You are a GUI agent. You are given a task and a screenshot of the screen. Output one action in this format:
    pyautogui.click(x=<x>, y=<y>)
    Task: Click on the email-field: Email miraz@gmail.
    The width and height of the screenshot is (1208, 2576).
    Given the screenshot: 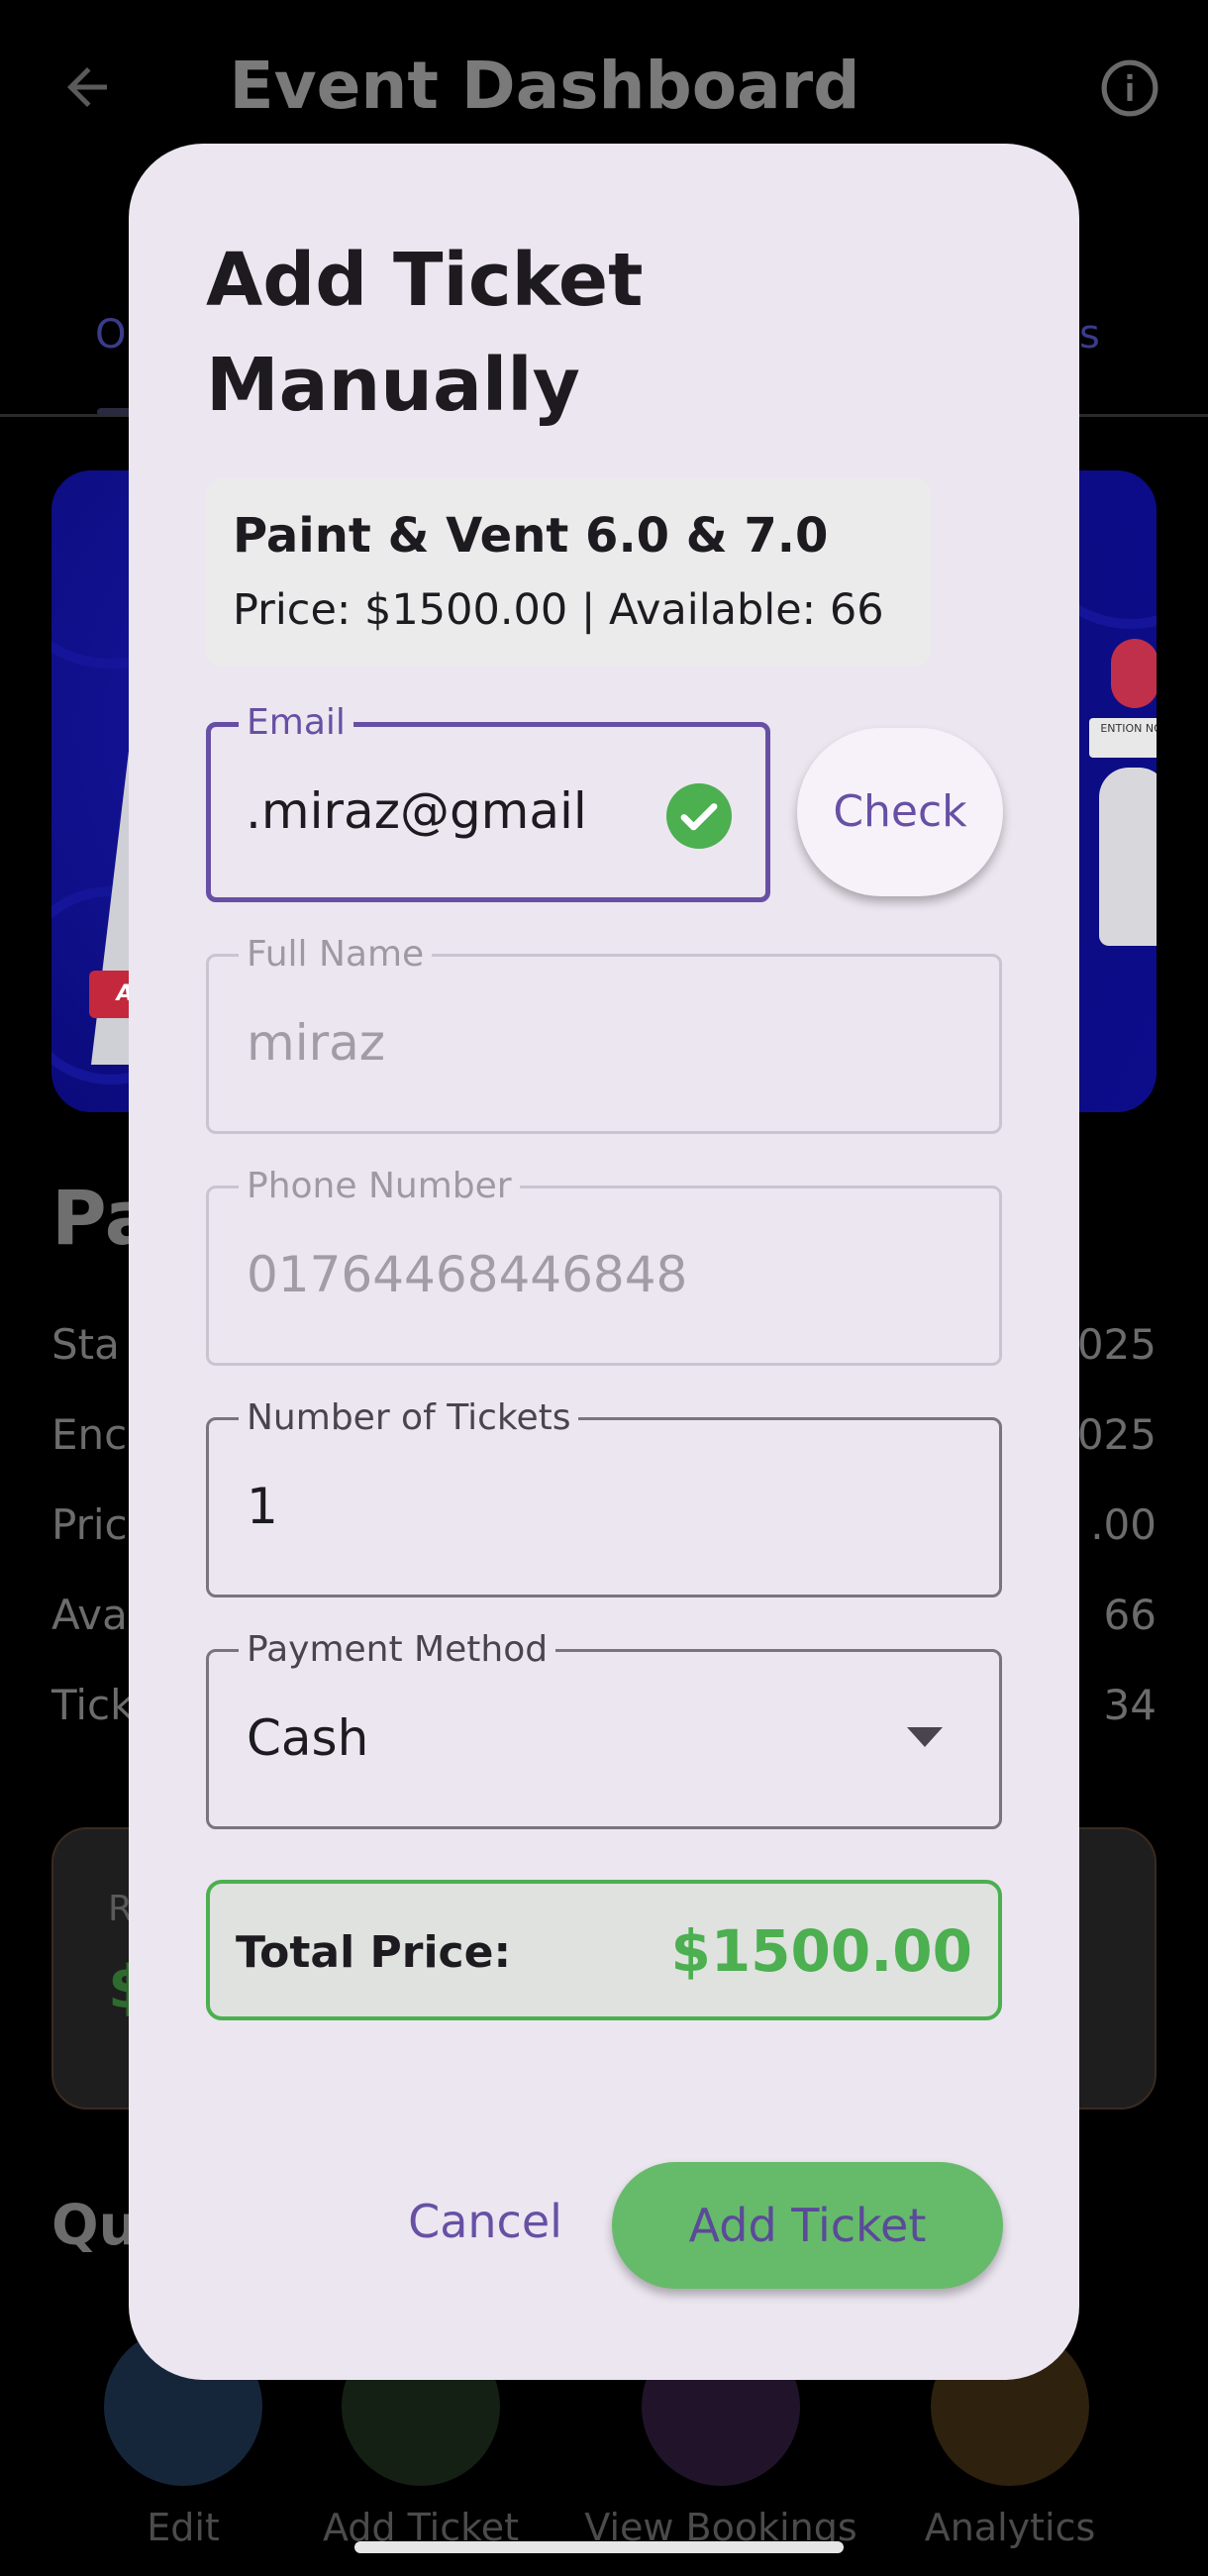 What is the action you would take?
    pyautogui.click(x=488, y=802)
    